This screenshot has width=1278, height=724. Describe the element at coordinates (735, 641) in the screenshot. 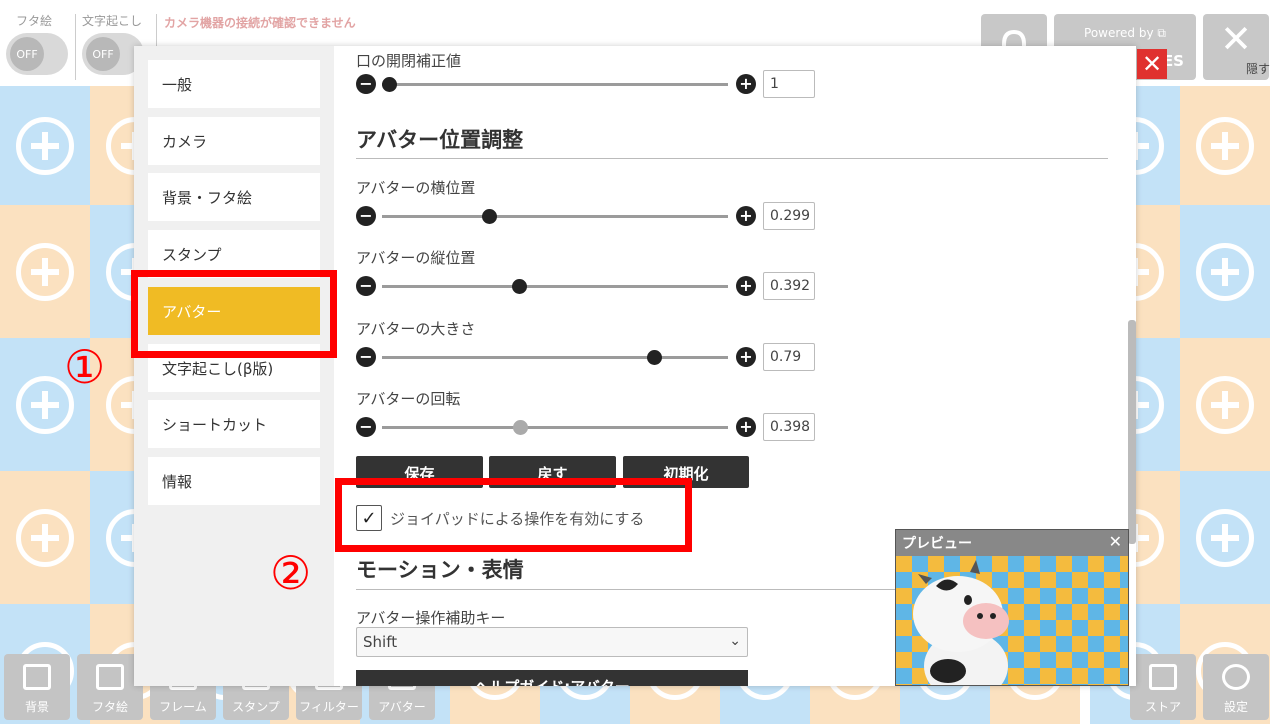

I see `chevron-down-icon: ⌄` at that location.